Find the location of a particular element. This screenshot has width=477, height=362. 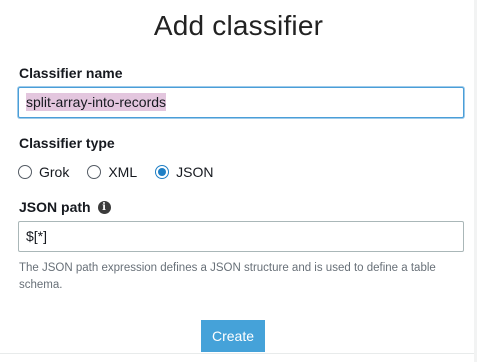

json-path-label: JSON path is located at coordinates (55, 207).